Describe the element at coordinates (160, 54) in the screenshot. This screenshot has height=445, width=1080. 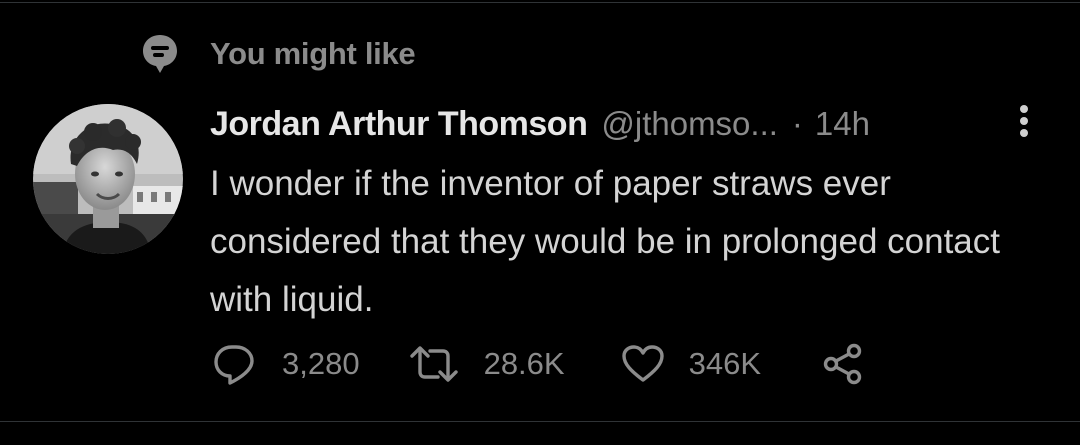
I see `topic-bubble-icon` at that location.